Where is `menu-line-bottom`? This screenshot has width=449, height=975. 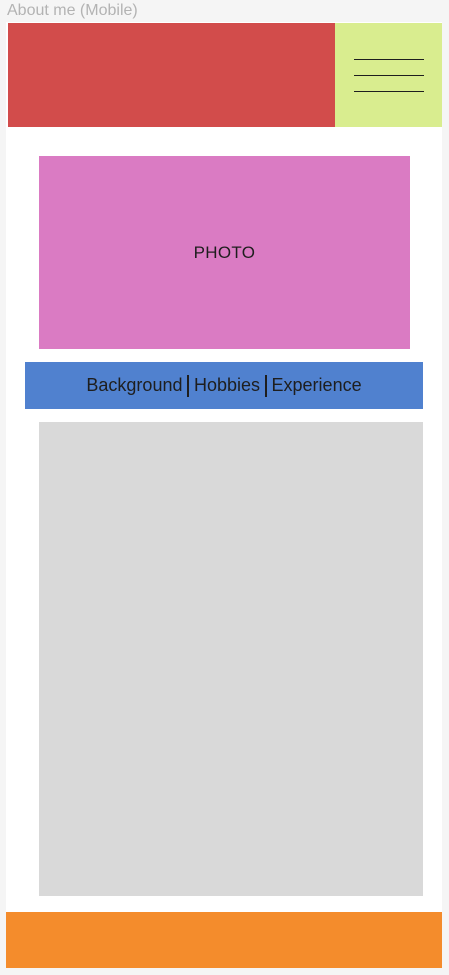 menu-line-bottom is located at coordinates (389, 91).